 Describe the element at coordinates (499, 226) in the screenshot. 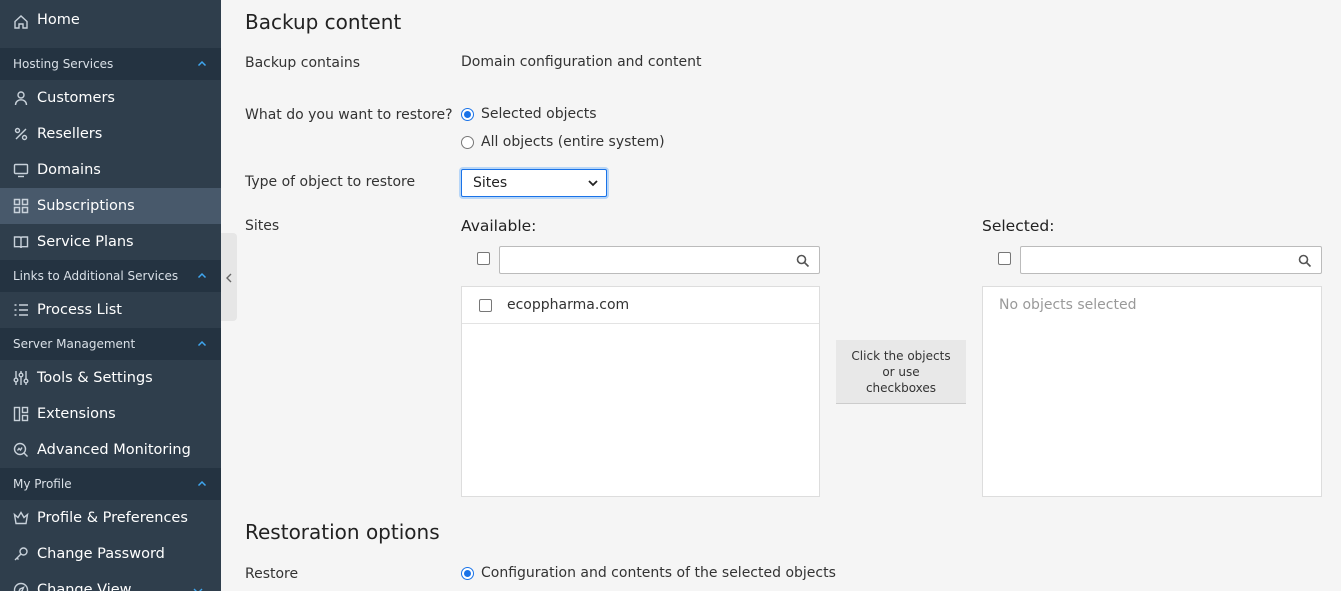

I see `available-title: Available:` at that location.